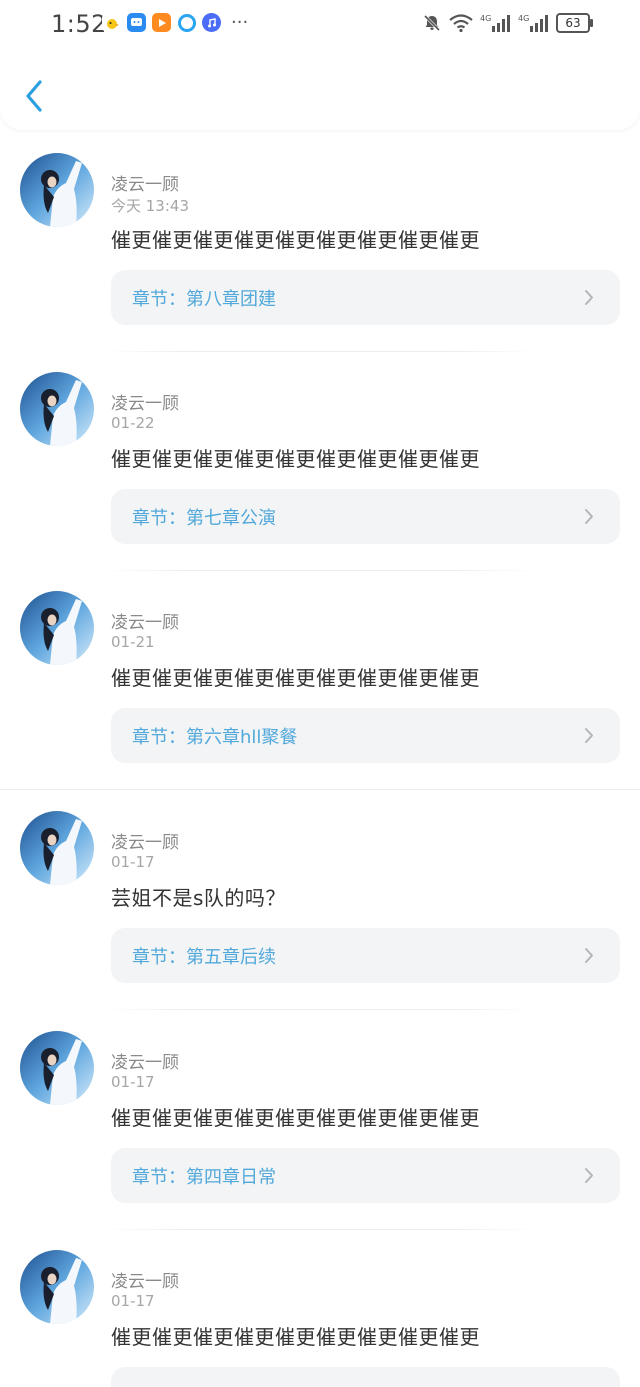 This screenshot has height=1387, width=640. I want to click on video-app-icon, so click(161, 22).